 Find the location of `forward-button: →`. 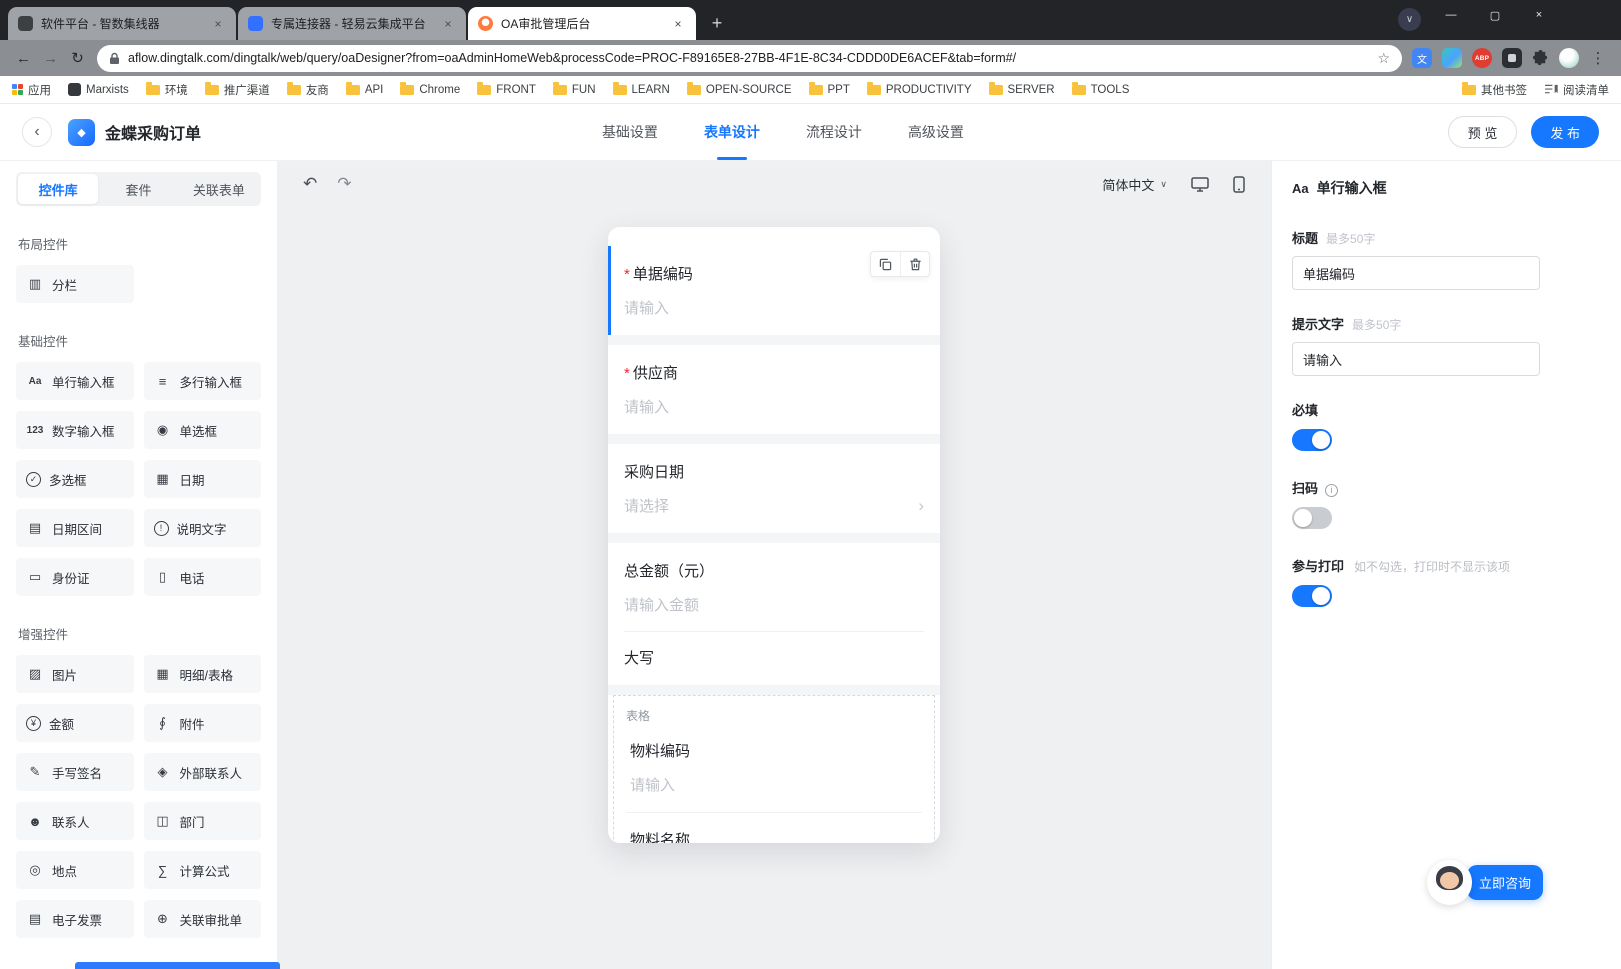

forward-button: → is located at coordinates (50, 58).